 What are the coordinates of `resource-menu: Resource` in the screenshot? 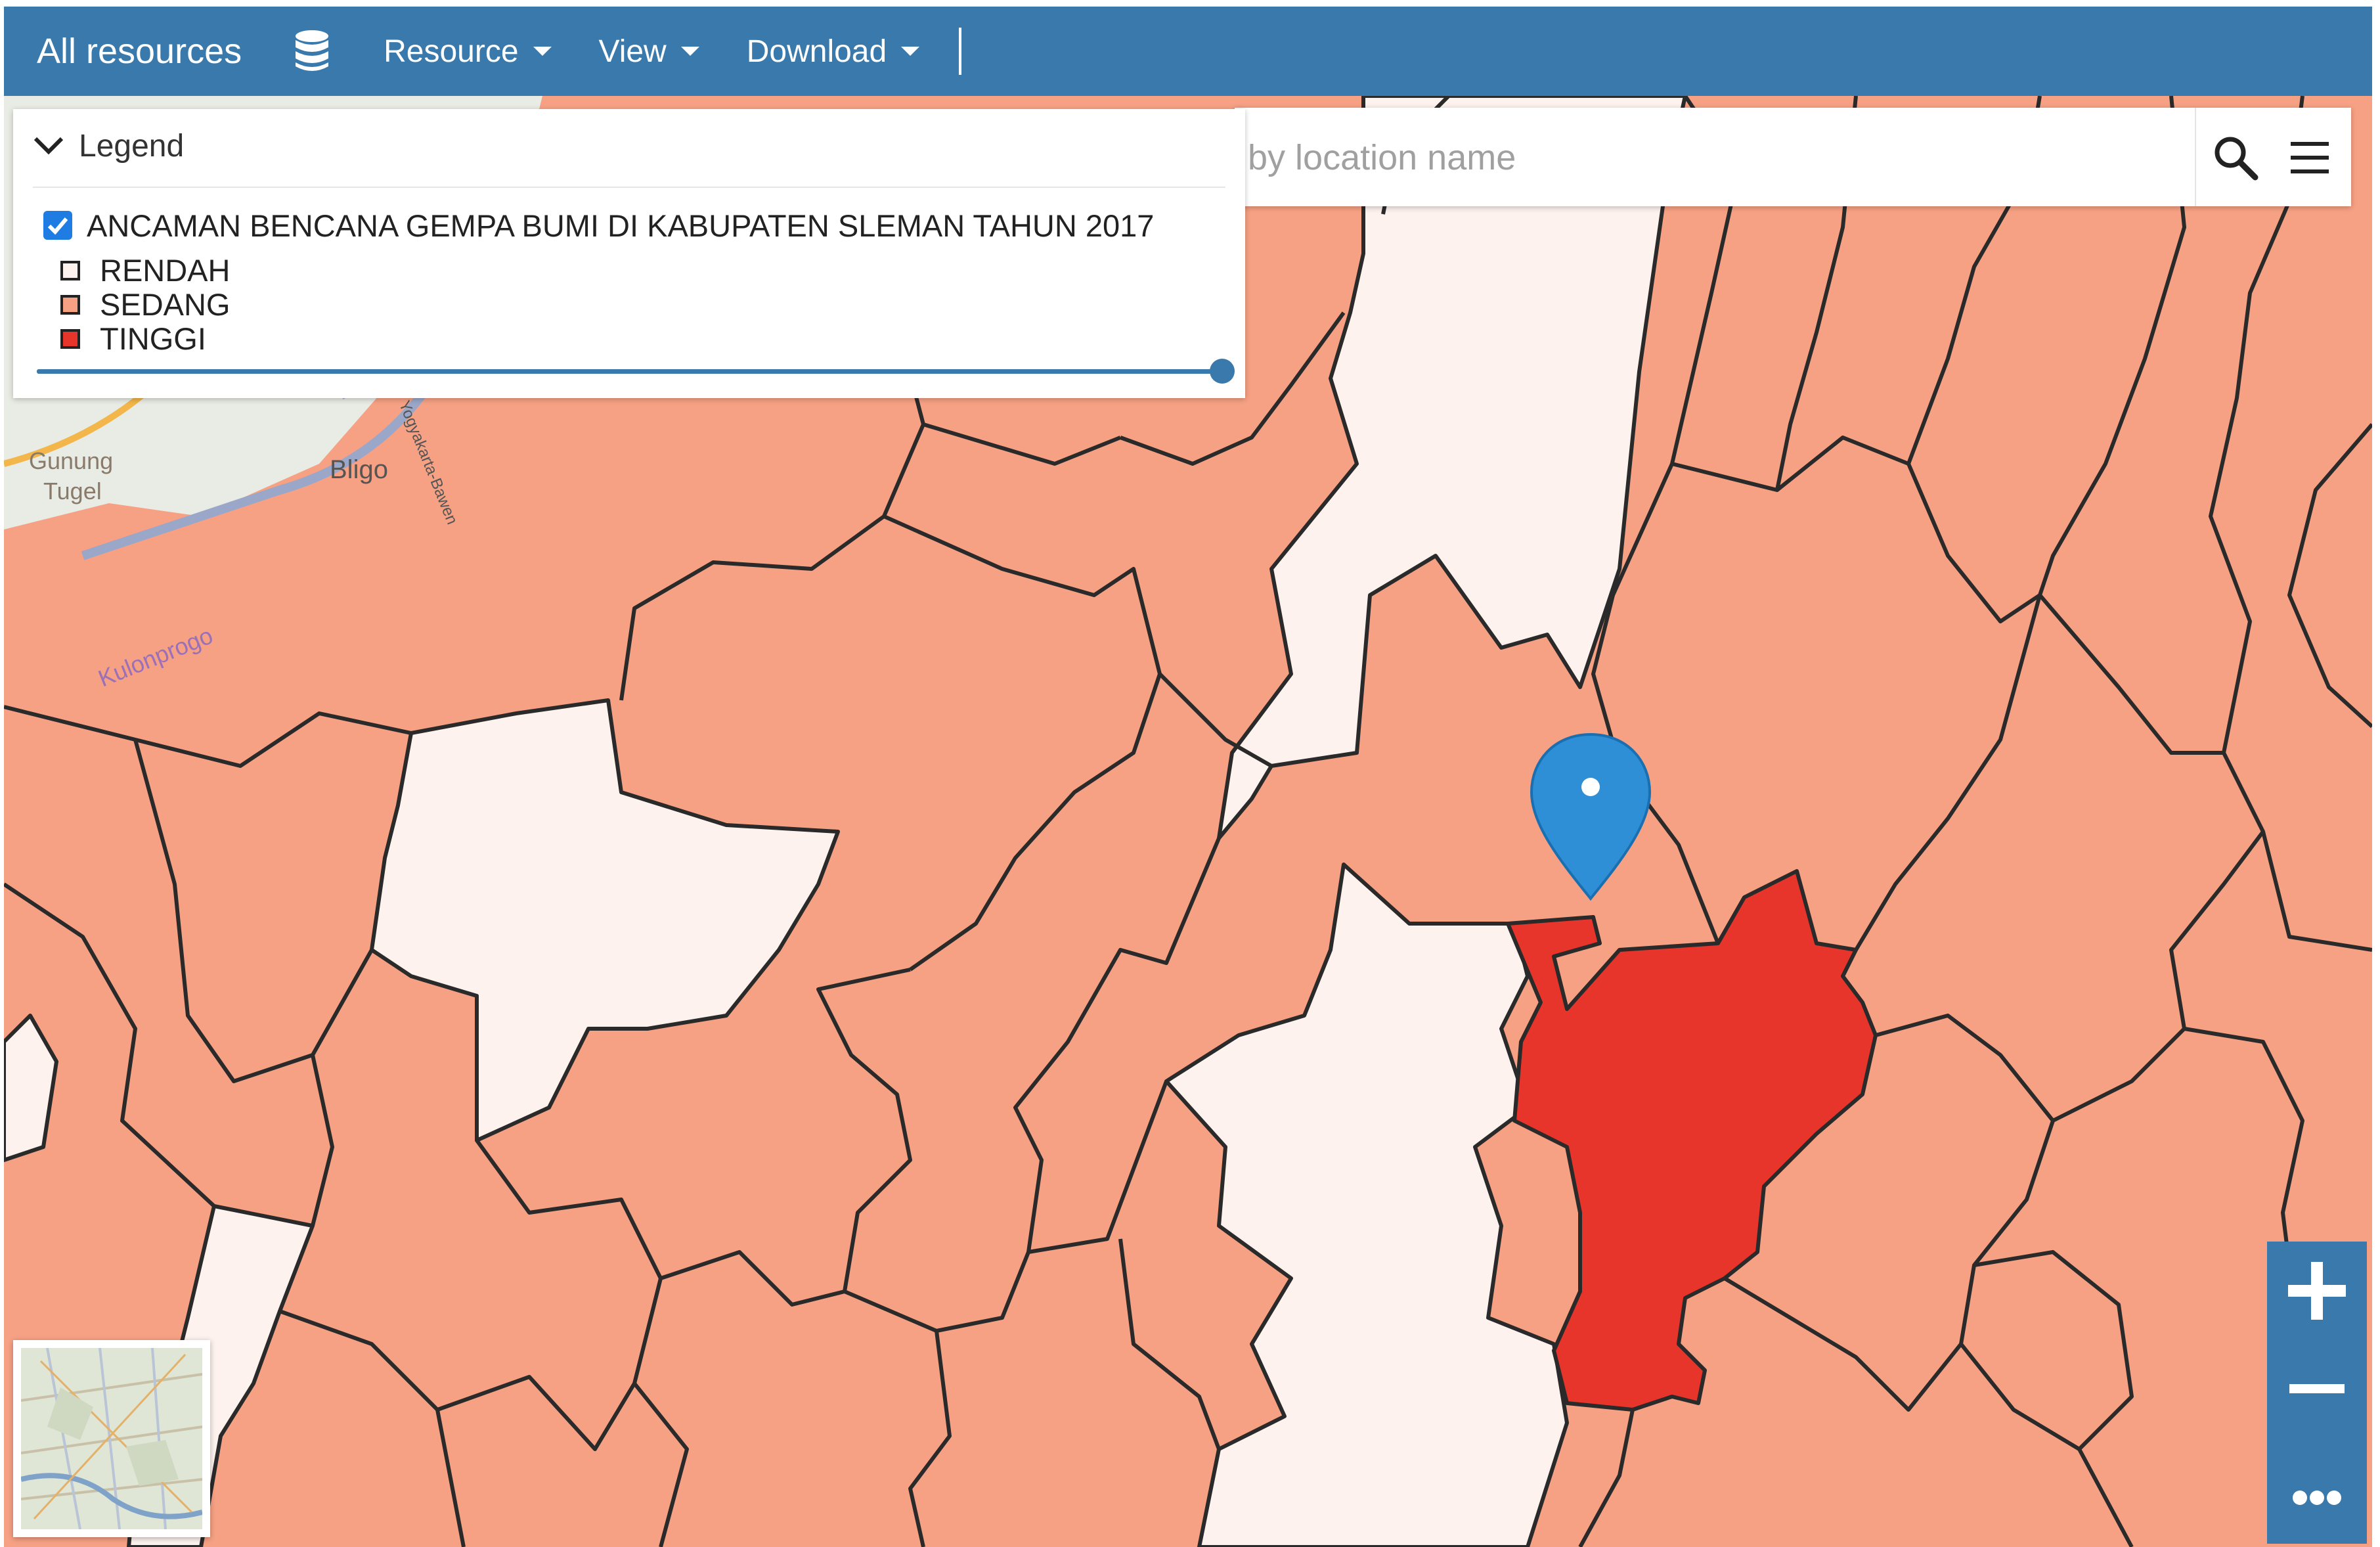 It's located at (468, 52).